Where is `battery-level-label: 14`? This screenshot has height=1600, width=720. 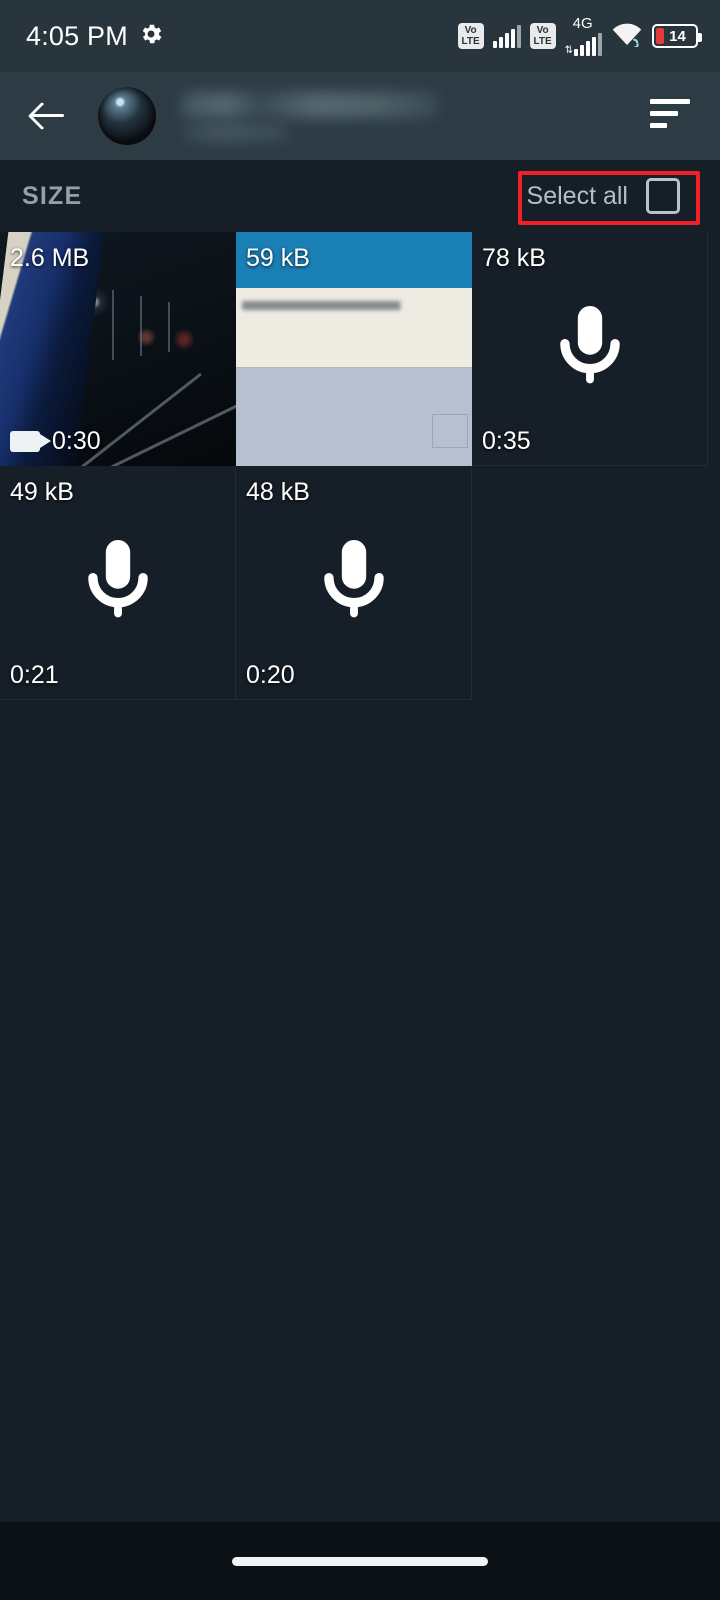
battery-level-label: 14 is located at coordinates (677, 36).